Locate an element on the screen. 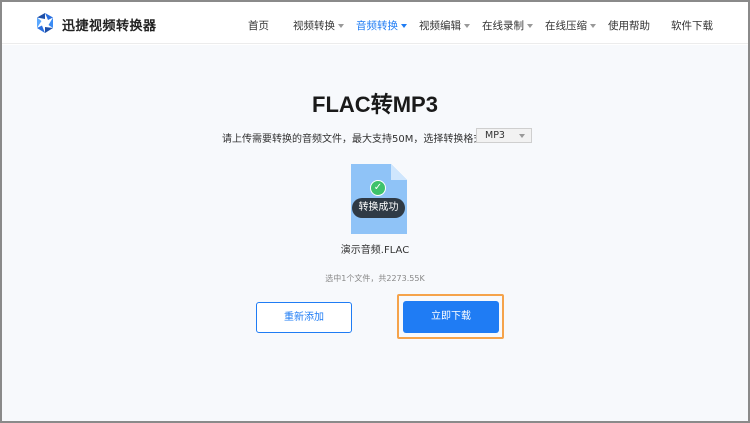 This screenshot has height=423, width=750. nav-item-label: 音频转换 is located at coordinates (377, 26).